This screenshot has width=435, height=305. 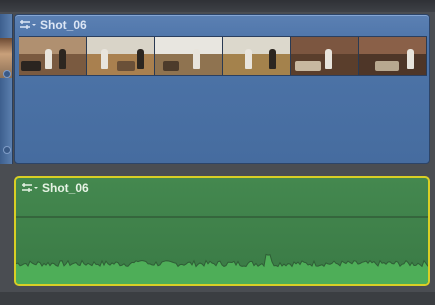 What do you see at coordinates (65, 188) in the screenshot?
I see `audio-clip-name: Shot_06` at bounding box center [65, 188].